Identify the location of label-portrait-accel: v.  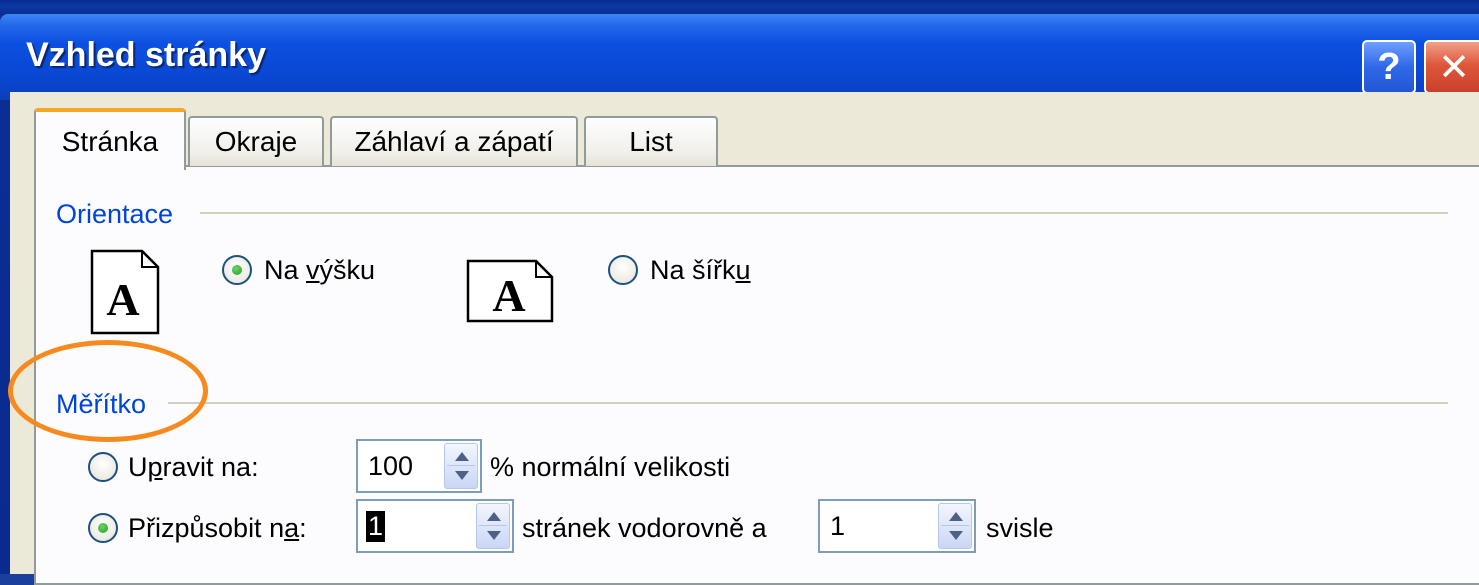
(313, 270).